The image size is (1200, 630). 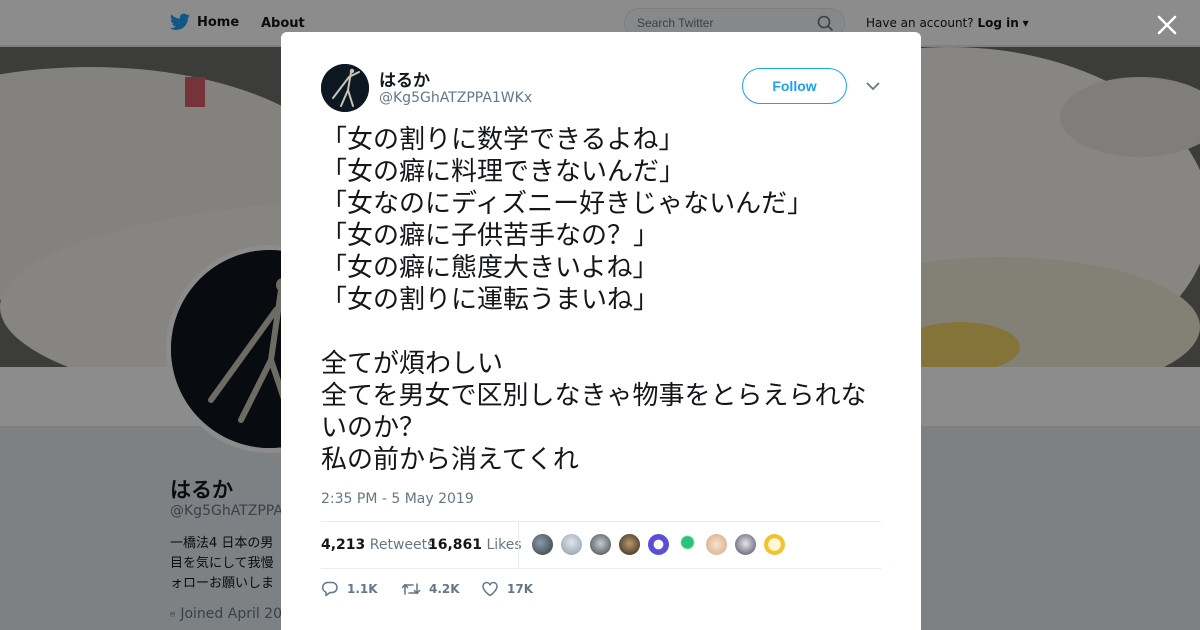 I want to click on like-action: 17K, so click(x=521, y=589).